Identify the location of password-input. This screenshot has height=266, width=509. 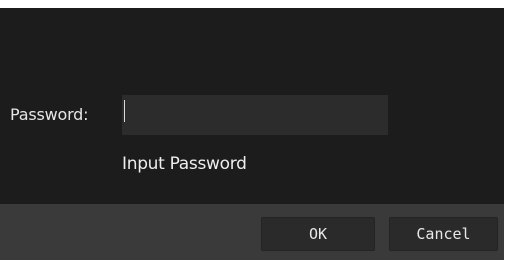
(255, 115).